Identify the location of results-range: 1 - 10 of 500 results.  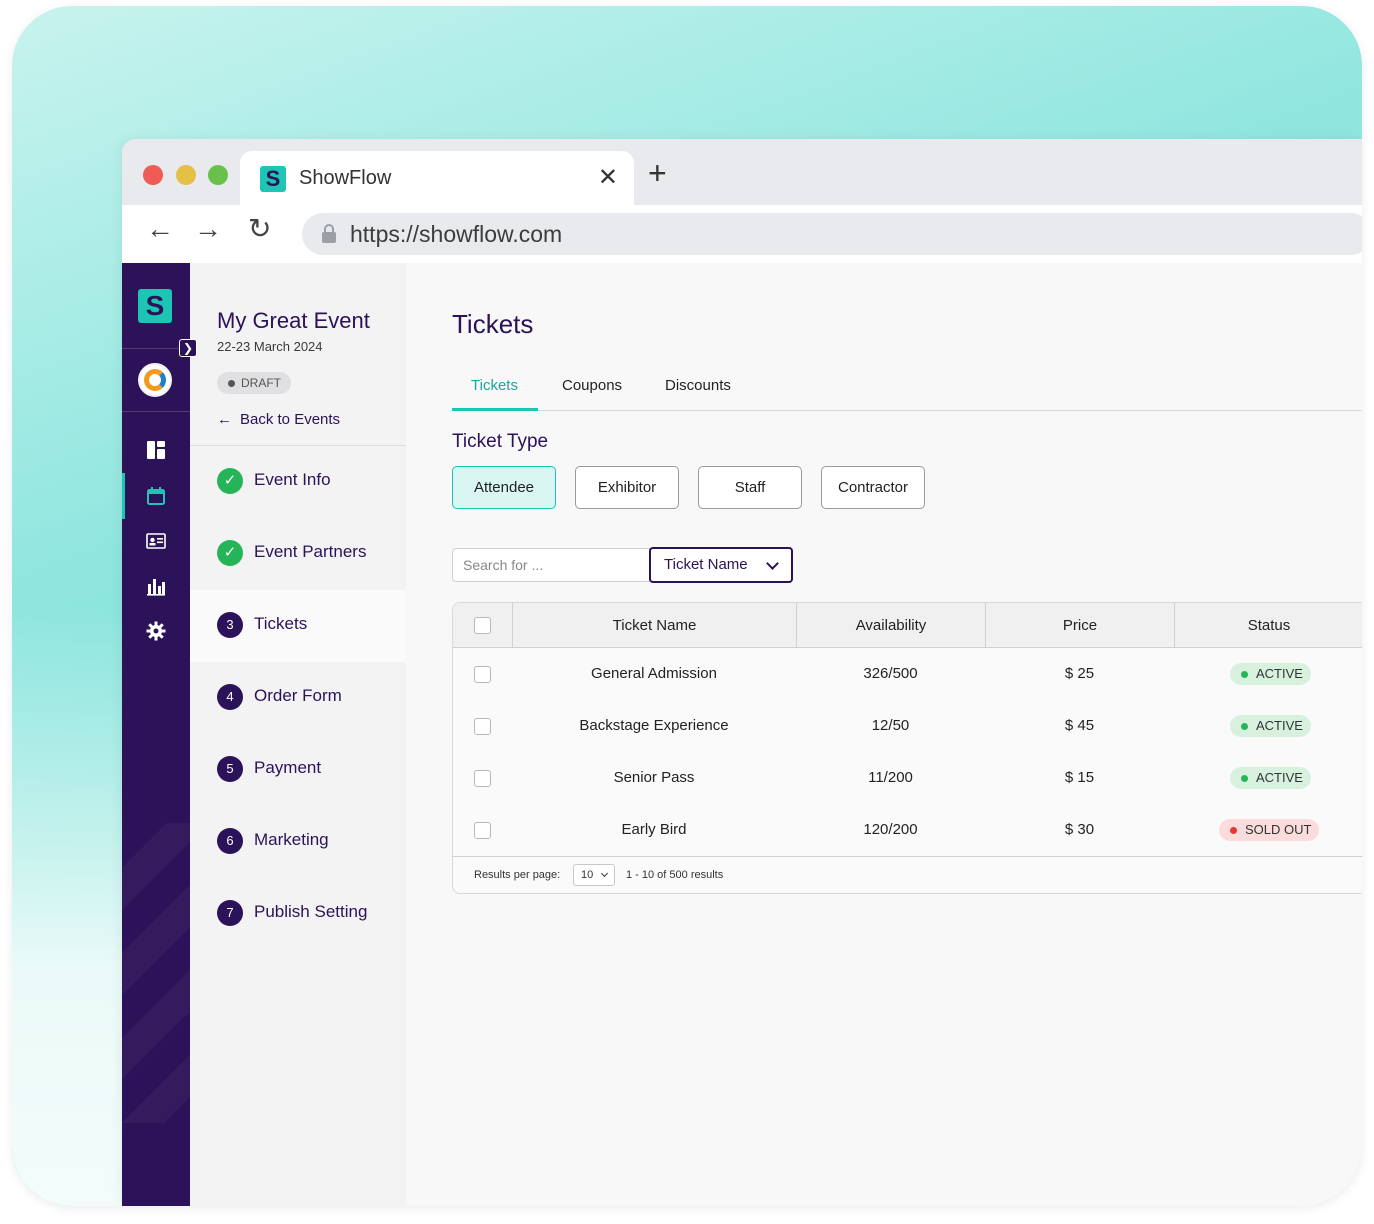
(675, 875).